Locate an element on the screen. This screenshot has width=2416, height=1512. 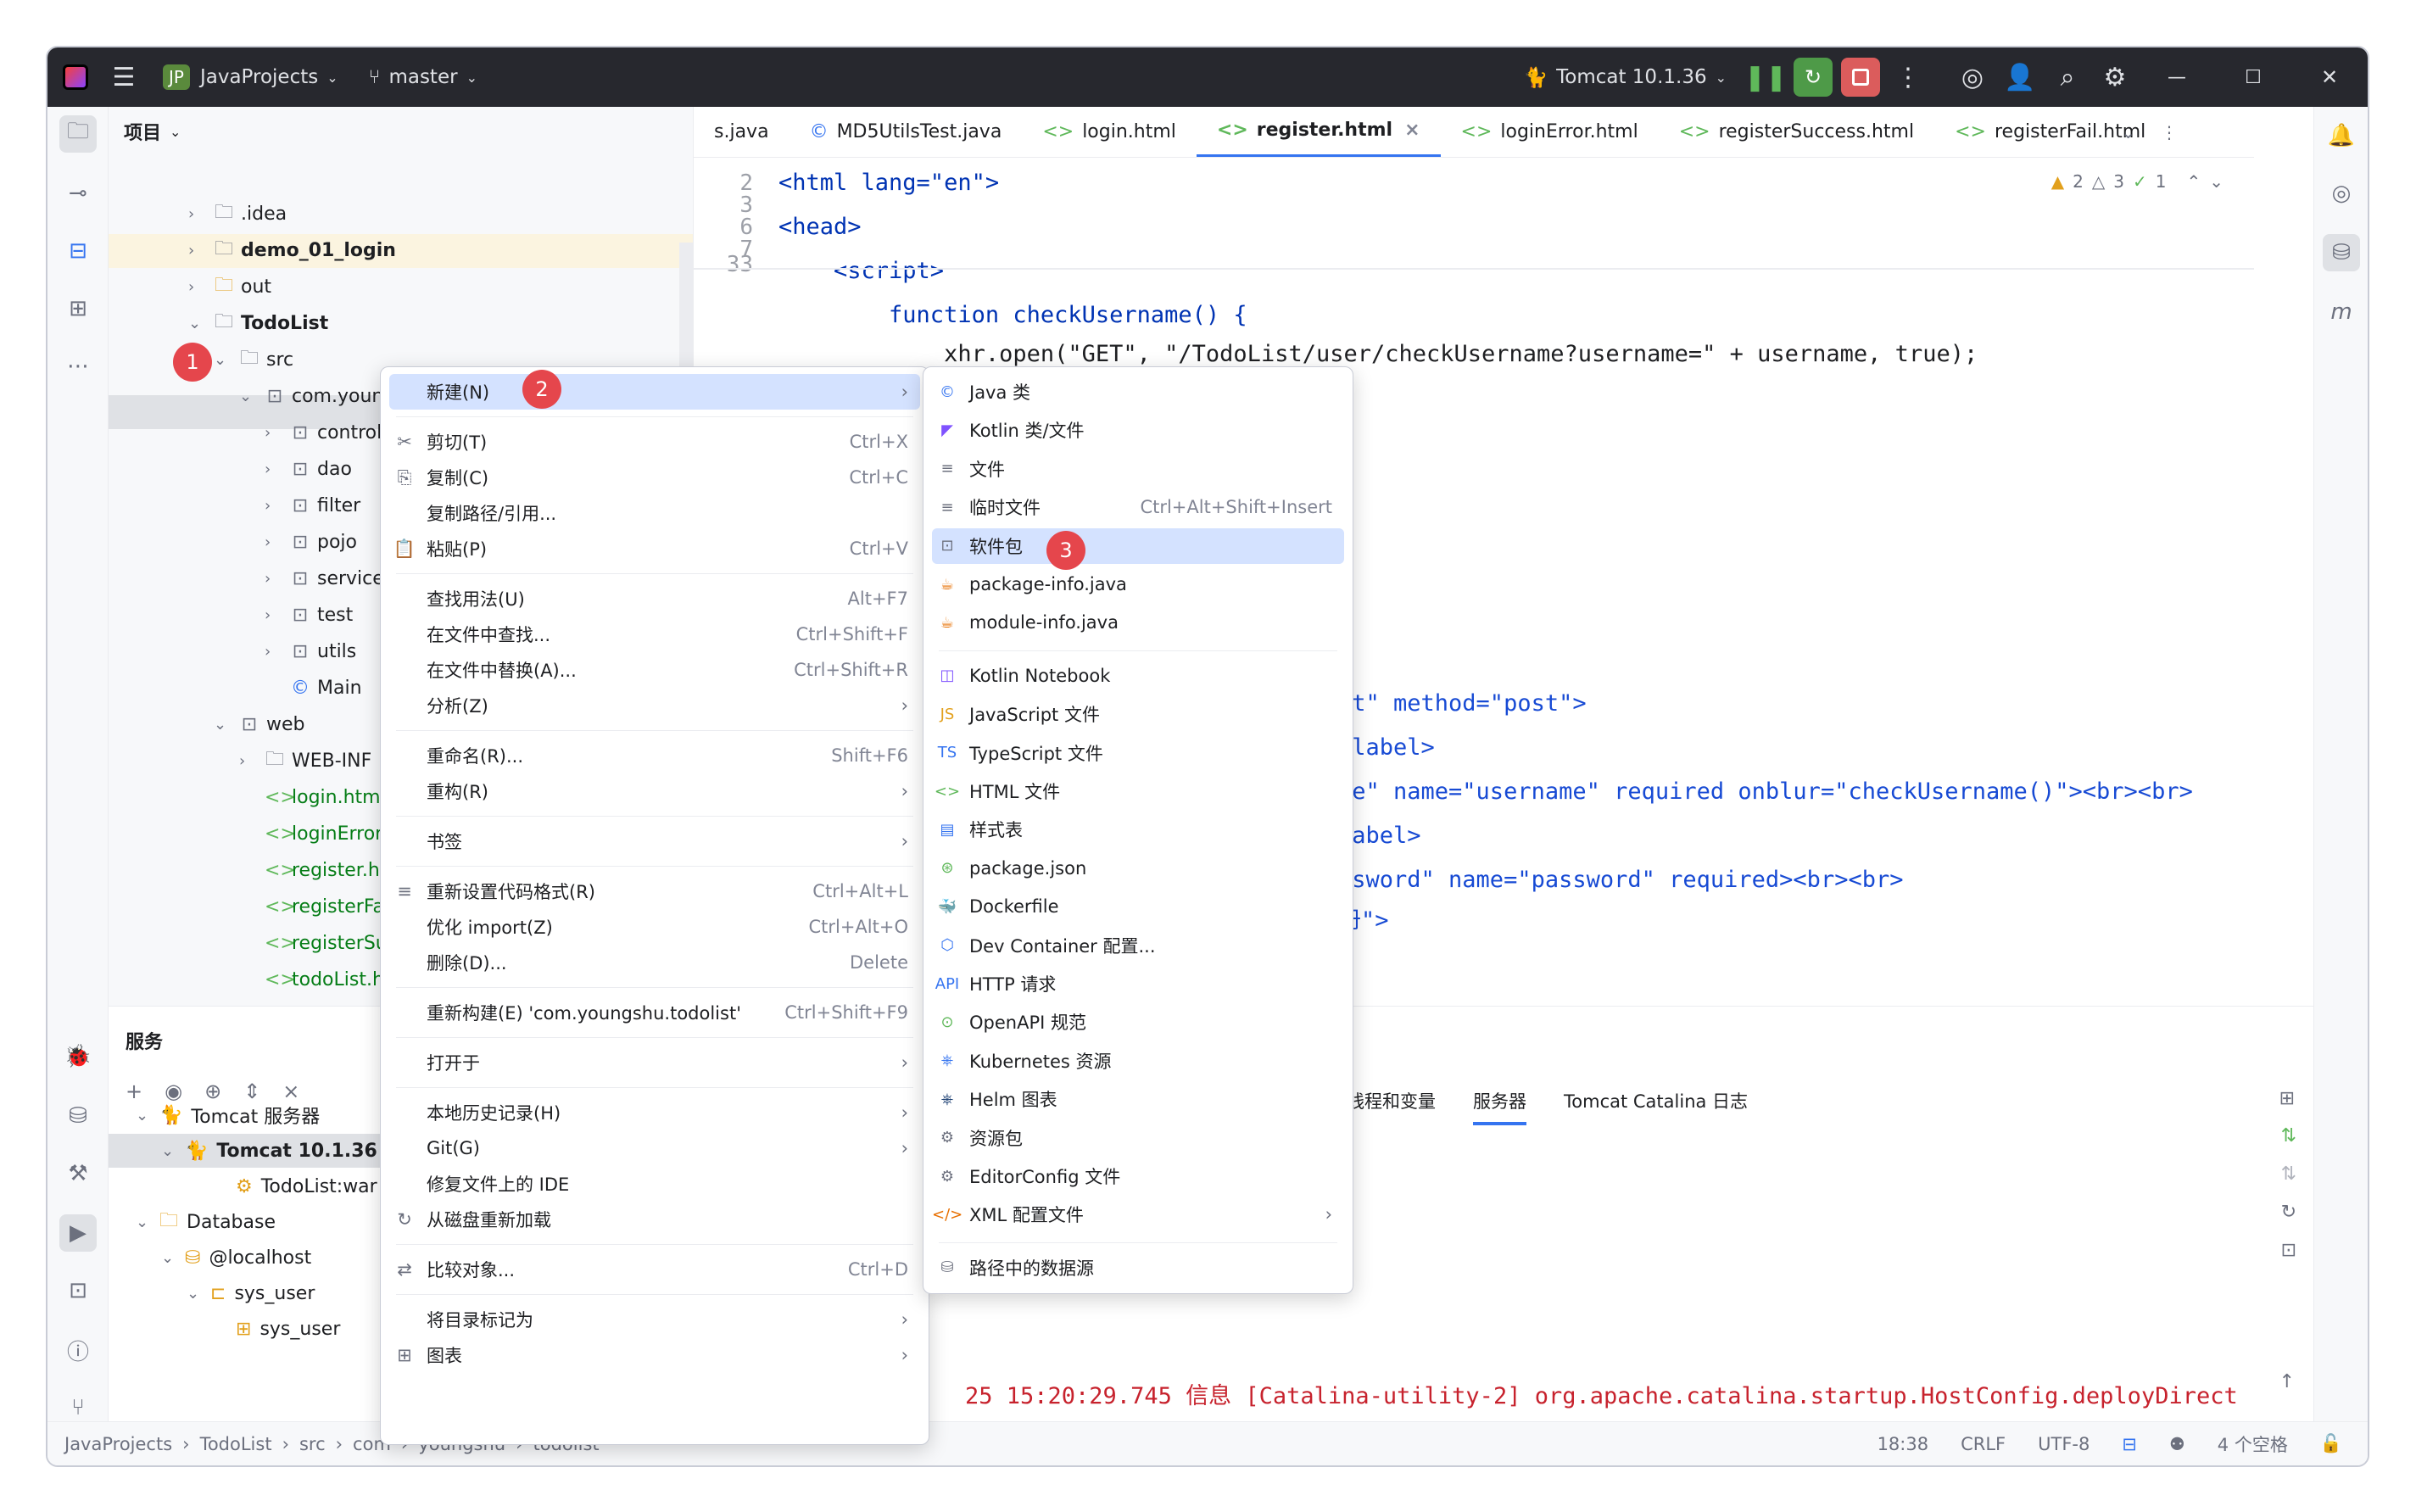
hierarchy-icon: ⊞ is located at coordinates (78, 308).